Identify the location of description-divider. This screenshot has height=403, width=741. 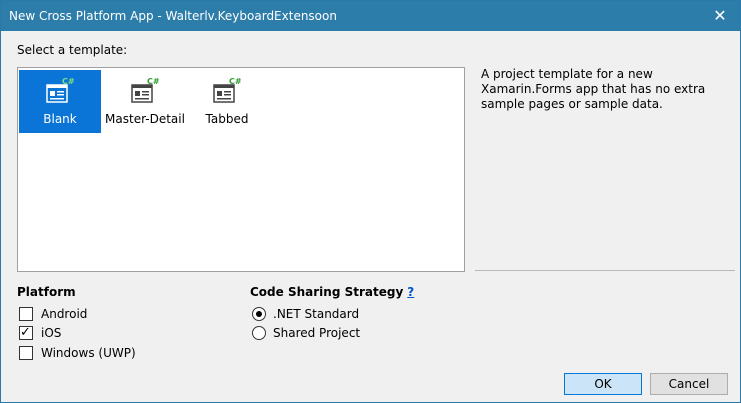
(605, 270).